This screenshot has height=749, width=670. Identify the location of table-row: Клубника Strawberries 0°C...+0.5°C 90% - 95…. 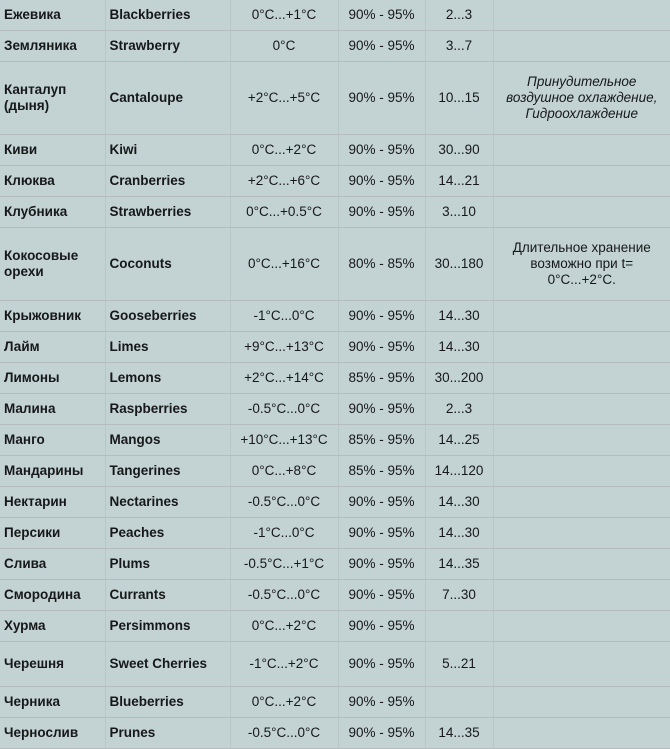
(335, 212).